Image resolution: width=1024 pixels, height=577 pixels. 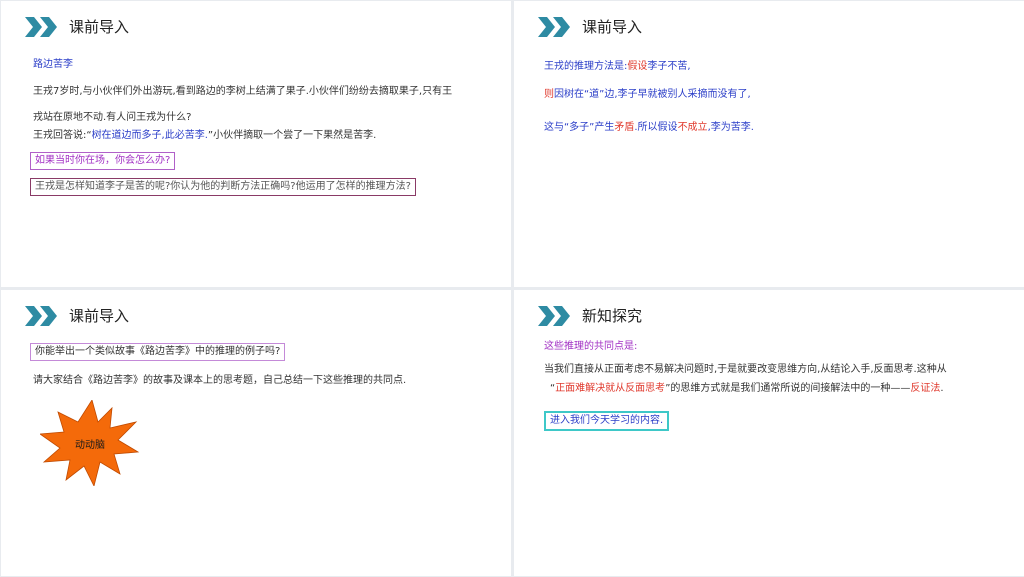 What do you see at coordinates (103, 161) in the screenshot?
I see `question-box-1: 如果当时你在场，你会怎么办?` at bounding box center [103, 161].